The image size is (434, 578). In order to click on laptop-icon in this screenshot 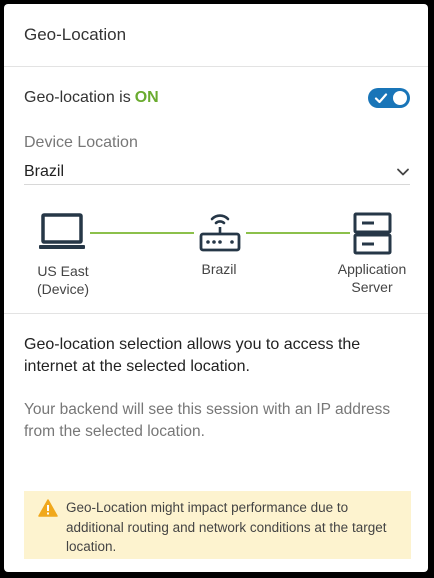, I will do `click(62, 231)`.